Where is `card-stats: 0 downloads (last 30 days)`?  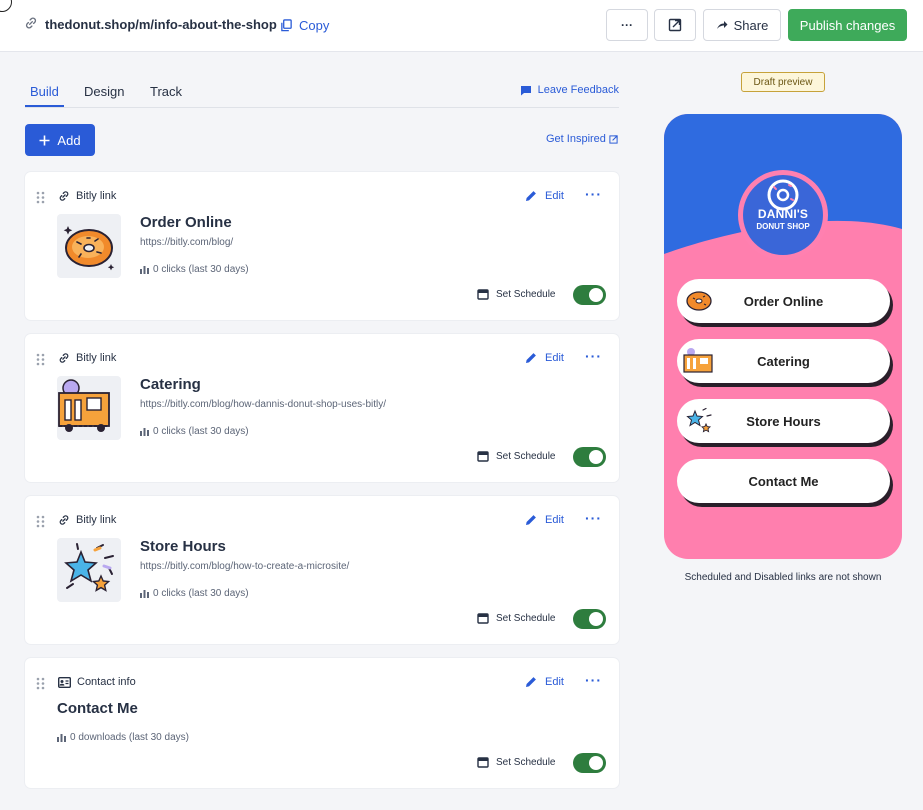
card-stats: 0 downloads (last 30 days) is located at coordinates (123, 737).